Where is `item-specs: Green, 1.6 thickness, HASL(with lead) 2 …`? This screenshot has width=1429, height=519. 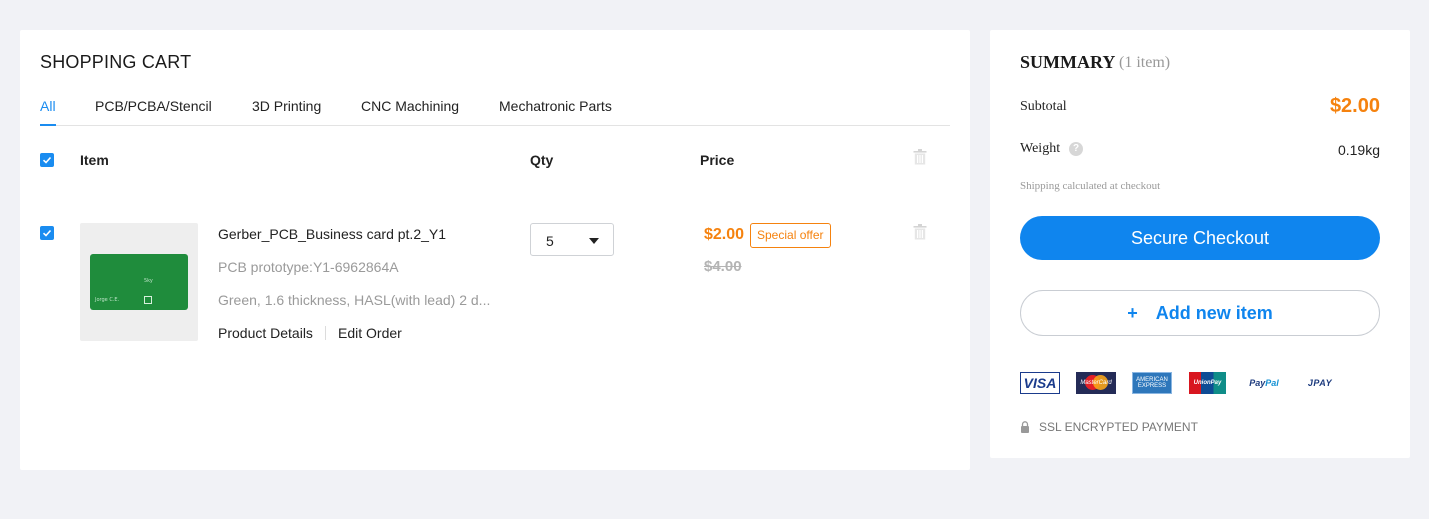
item-specs: Green, 1.6 thickness, HASL(with lead) 2 … is located at coordinates (354, 300).